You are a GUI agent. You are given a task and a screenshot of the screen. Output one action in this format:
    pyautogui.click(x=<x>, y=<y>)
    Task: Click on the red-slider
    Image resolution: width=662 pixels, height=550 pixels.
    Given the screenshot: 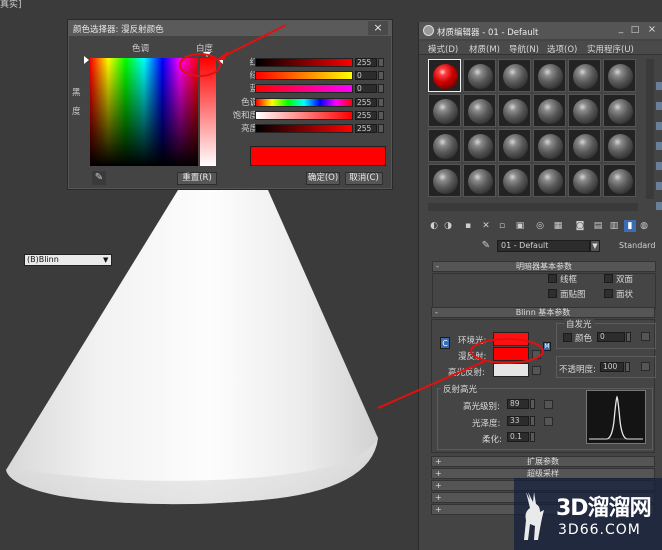 What is the action you would take?
    pyautogui.click(x=304, y=62)
    